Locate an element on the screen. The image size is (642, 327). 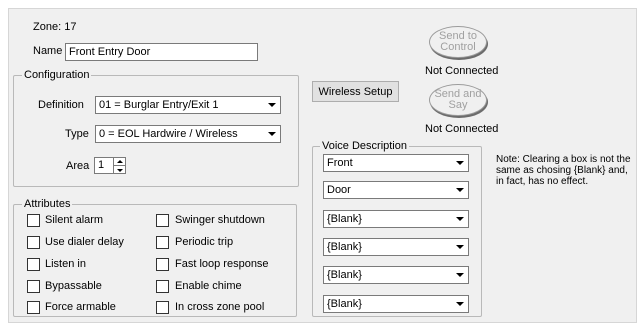
send-say-status: Not Connected is located at coordinates (462, 129).